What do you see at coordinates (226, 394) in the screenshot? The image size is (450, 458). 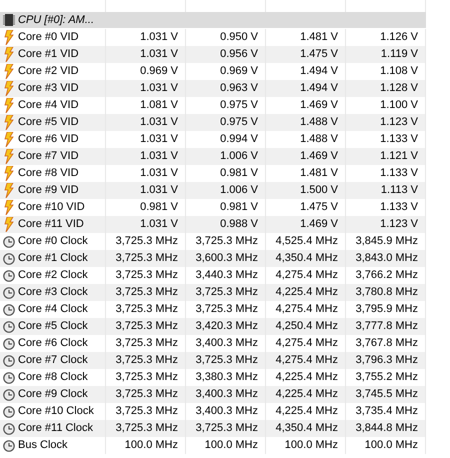 I see `value-cell: 3,400.3 MHz` at bounding box center [226, 394].